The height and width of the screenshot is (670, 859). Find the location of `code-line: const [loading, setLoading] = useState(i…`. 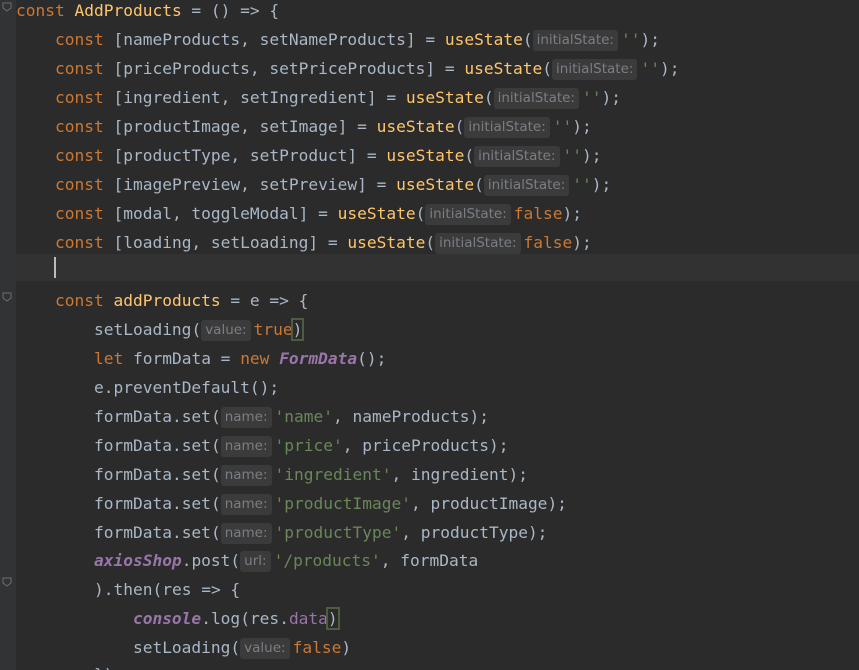

code-line: const [loading, setLoading] = useState(i… is located at coordinates (437, 242).